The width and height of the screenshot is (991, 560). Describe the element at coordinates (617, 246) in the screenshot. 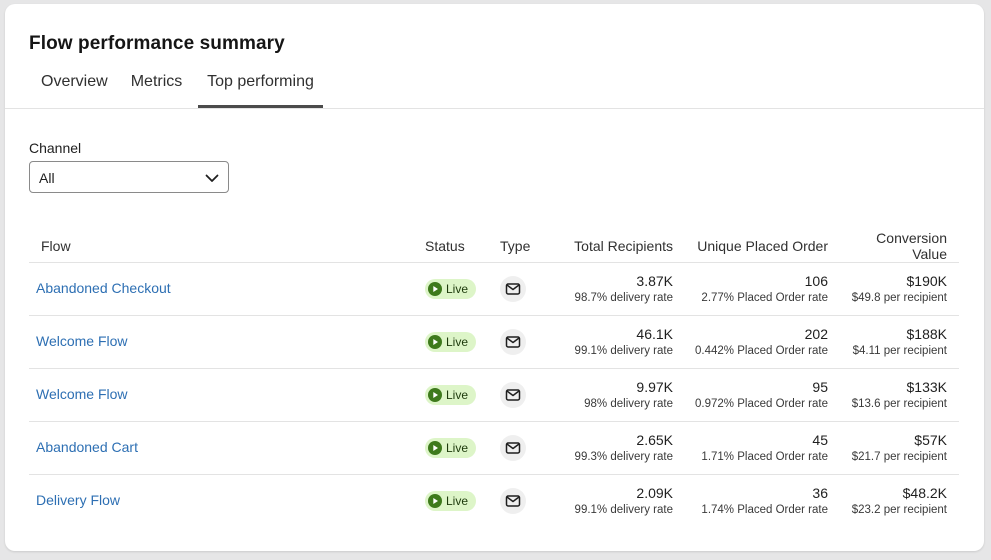

I see `column-header-total-recipients: Total Recipients` at that location.